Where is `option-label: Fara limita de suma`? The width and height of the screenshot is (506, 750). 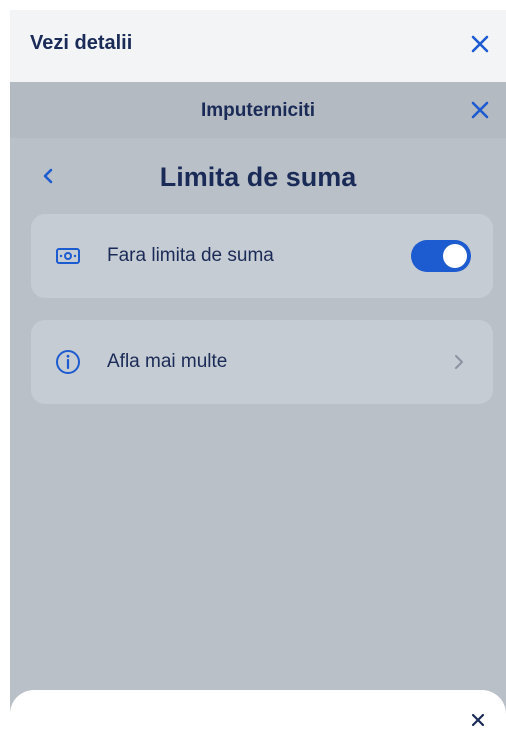
option-label: Fara limita de suma is located at coordinates (190, 255).